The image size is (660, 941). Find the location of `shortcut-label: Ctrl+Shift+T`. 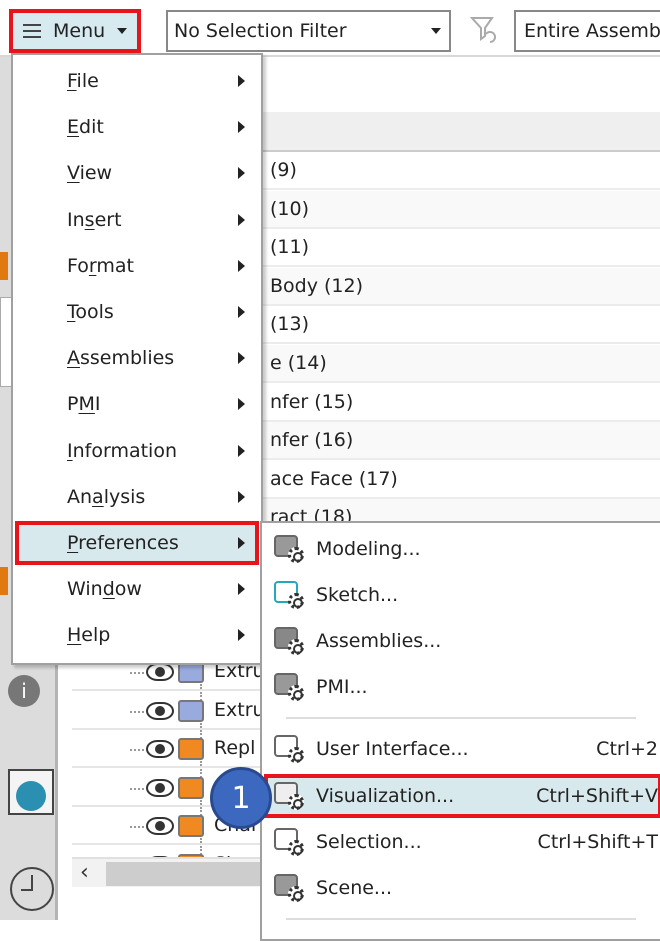

shortcut-label: Ctrl+Shift+T is located at coordinates (597, 842).